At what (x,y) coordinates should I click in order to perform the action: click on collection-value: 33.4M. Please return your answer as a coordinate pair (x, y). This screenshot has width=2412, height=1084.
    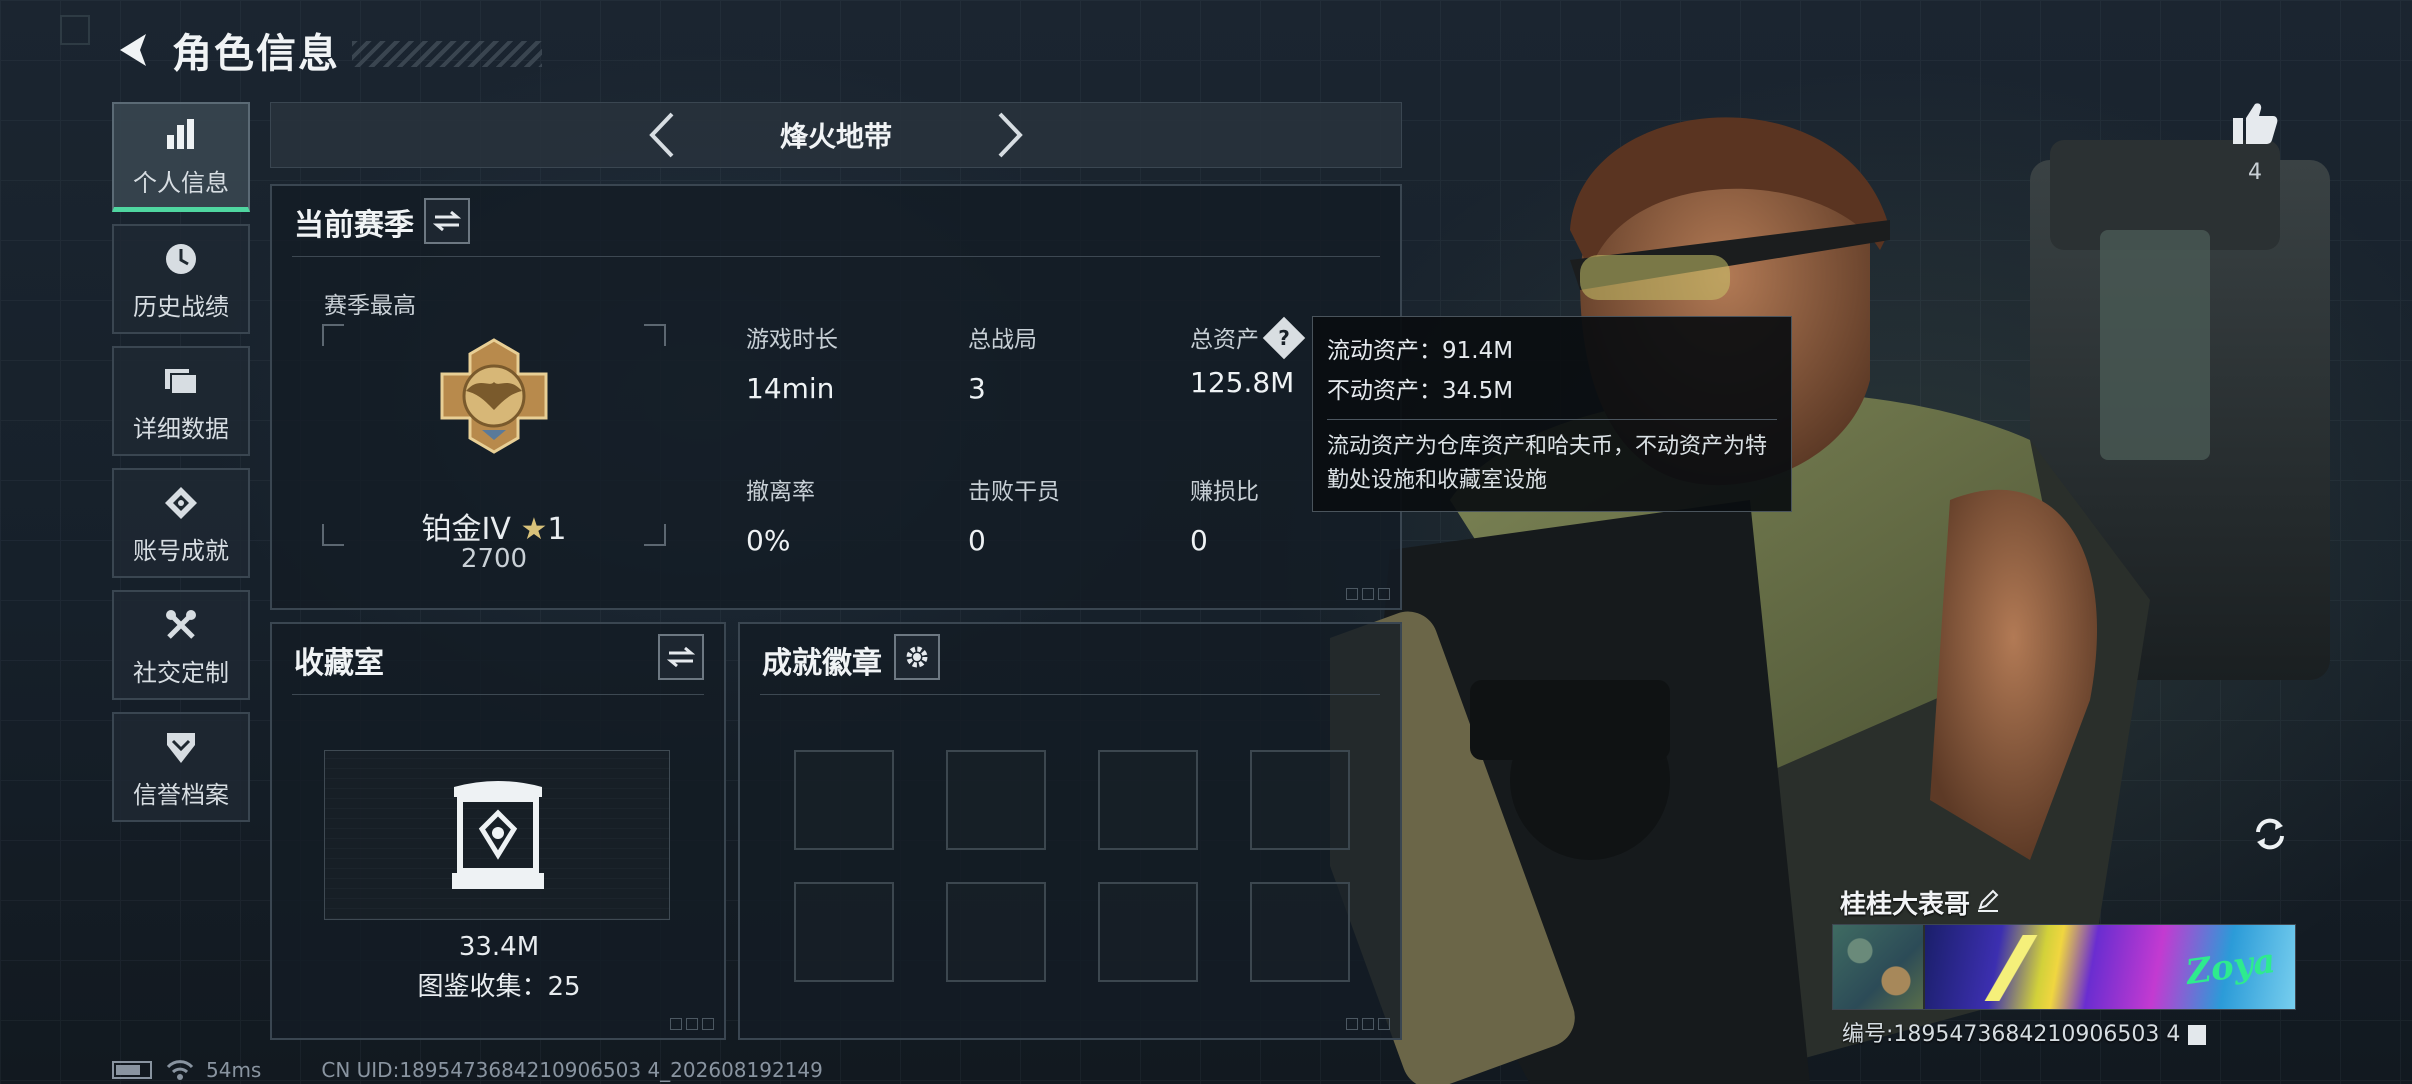
    Looking at the image, I should click on (499, 947).